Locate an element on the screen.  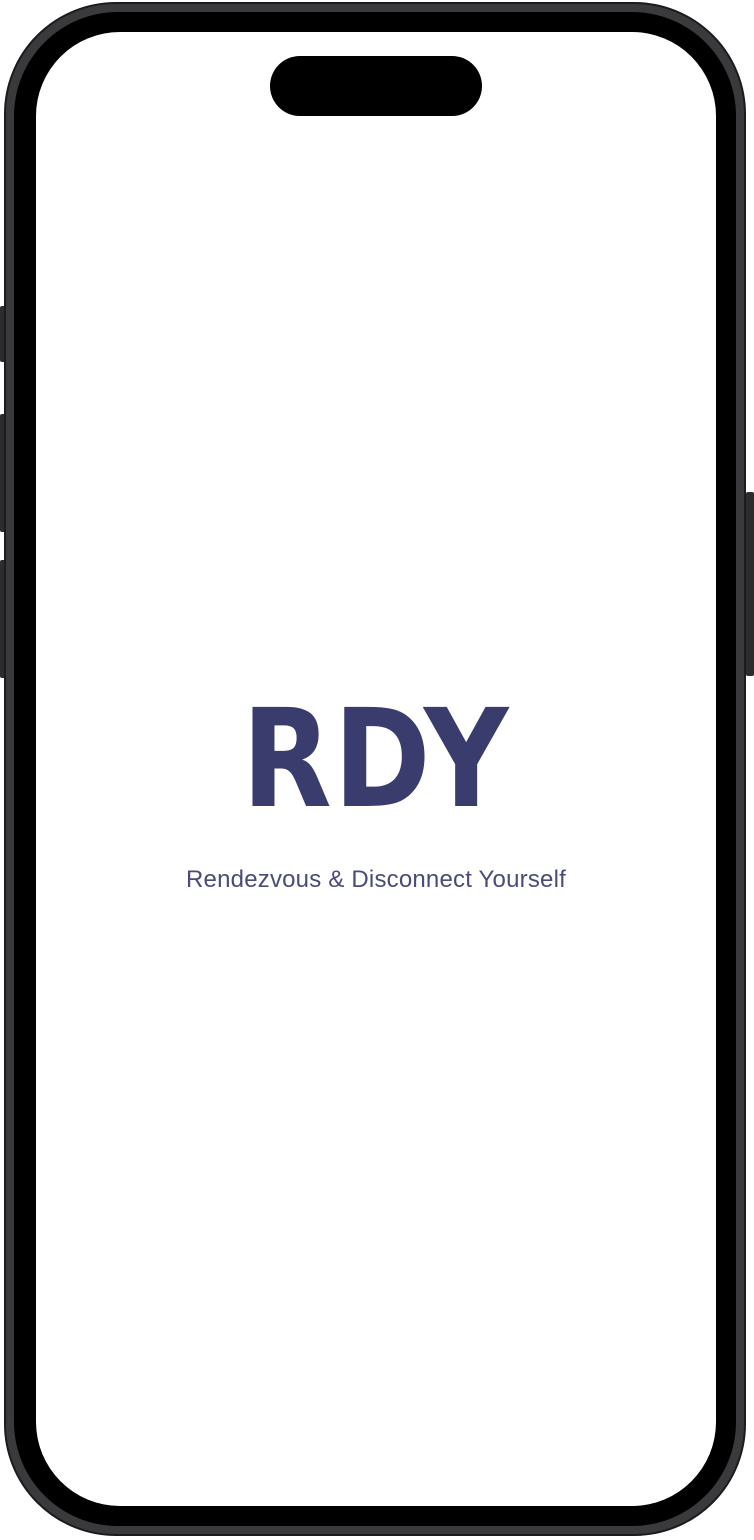
splash-content: RDY Rendezvous & Disconnect Yourself is located at coordinates (376, 793).